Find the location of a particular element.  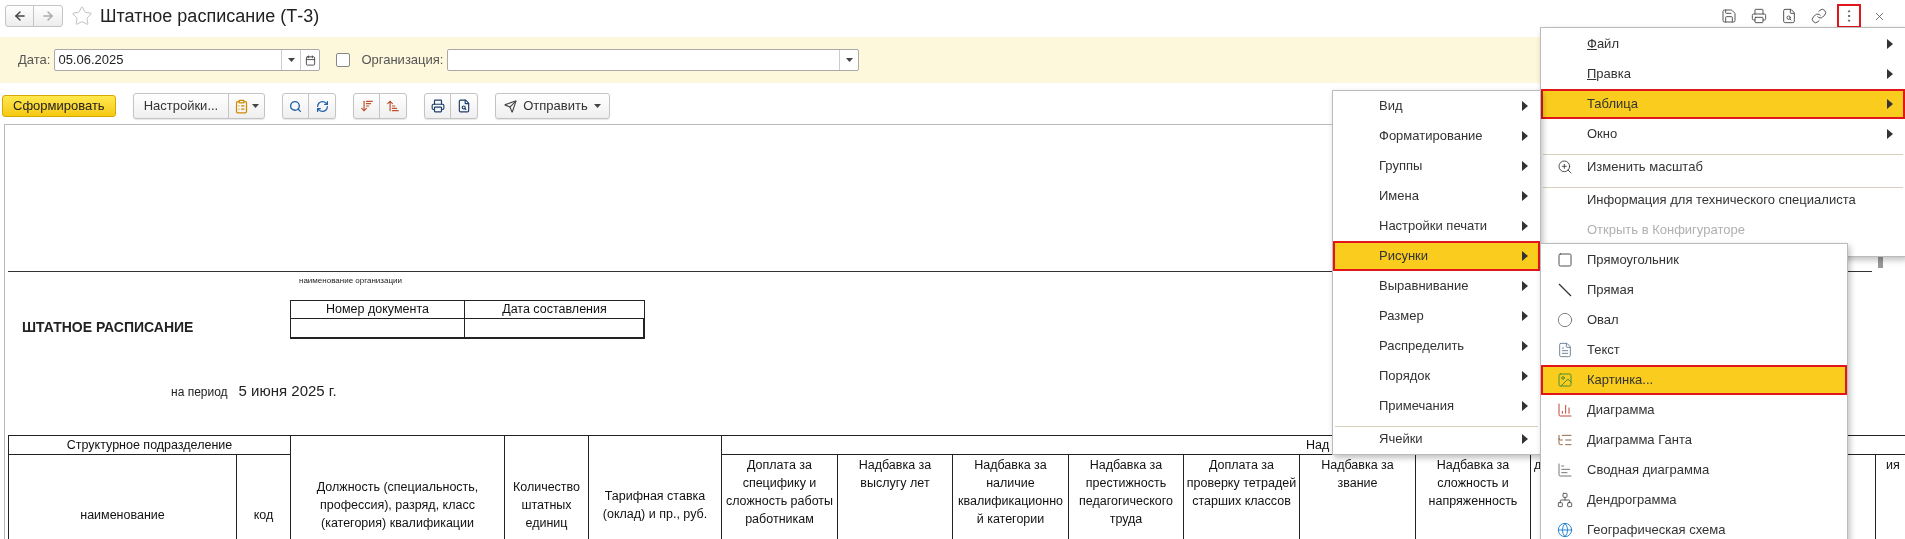

menu-item: Текст is located at coordinates (1694, 350).